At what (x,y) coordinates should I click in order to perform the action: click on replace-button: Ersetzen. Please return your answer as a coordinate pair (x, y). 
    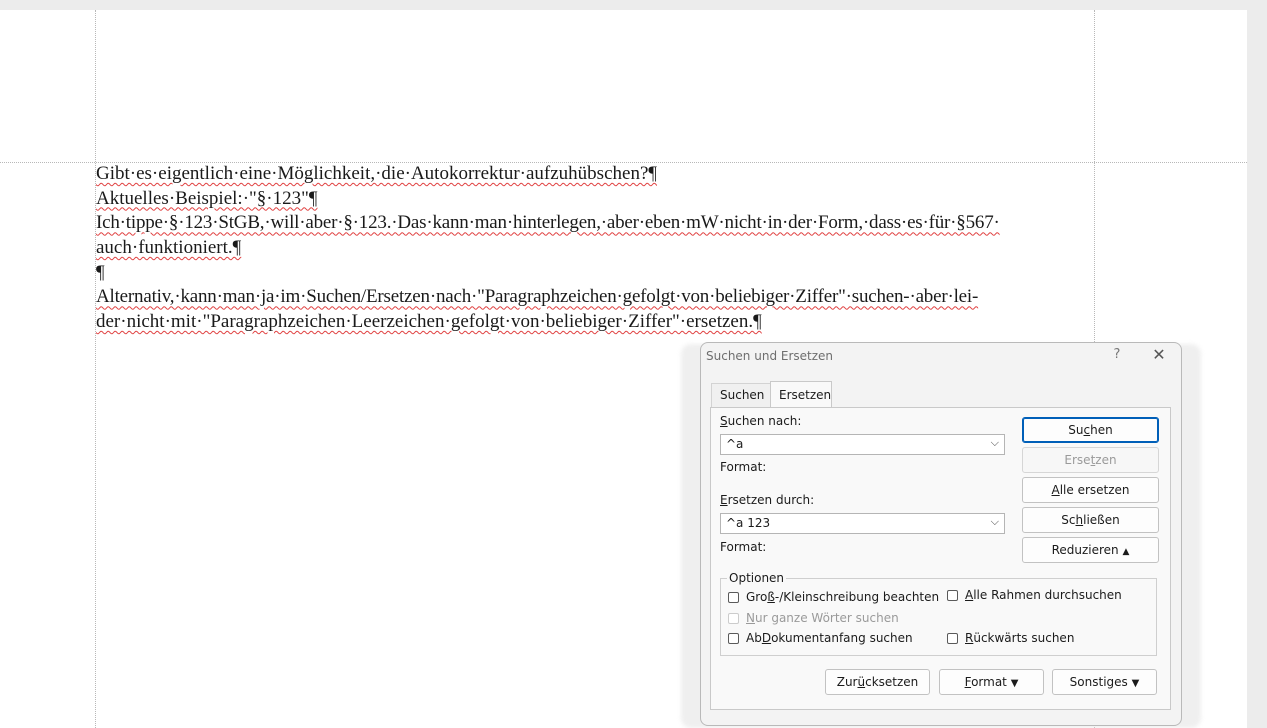
    Looking at the image, I should click on (1090, 460).